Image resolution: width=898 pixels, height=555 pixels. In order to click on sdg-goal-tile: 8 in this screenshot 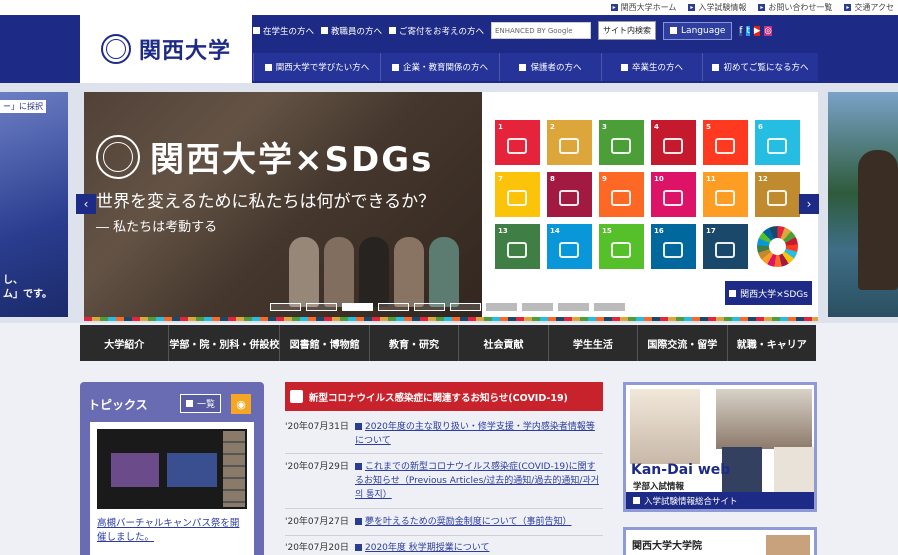, I will do `click(569, 194)`.